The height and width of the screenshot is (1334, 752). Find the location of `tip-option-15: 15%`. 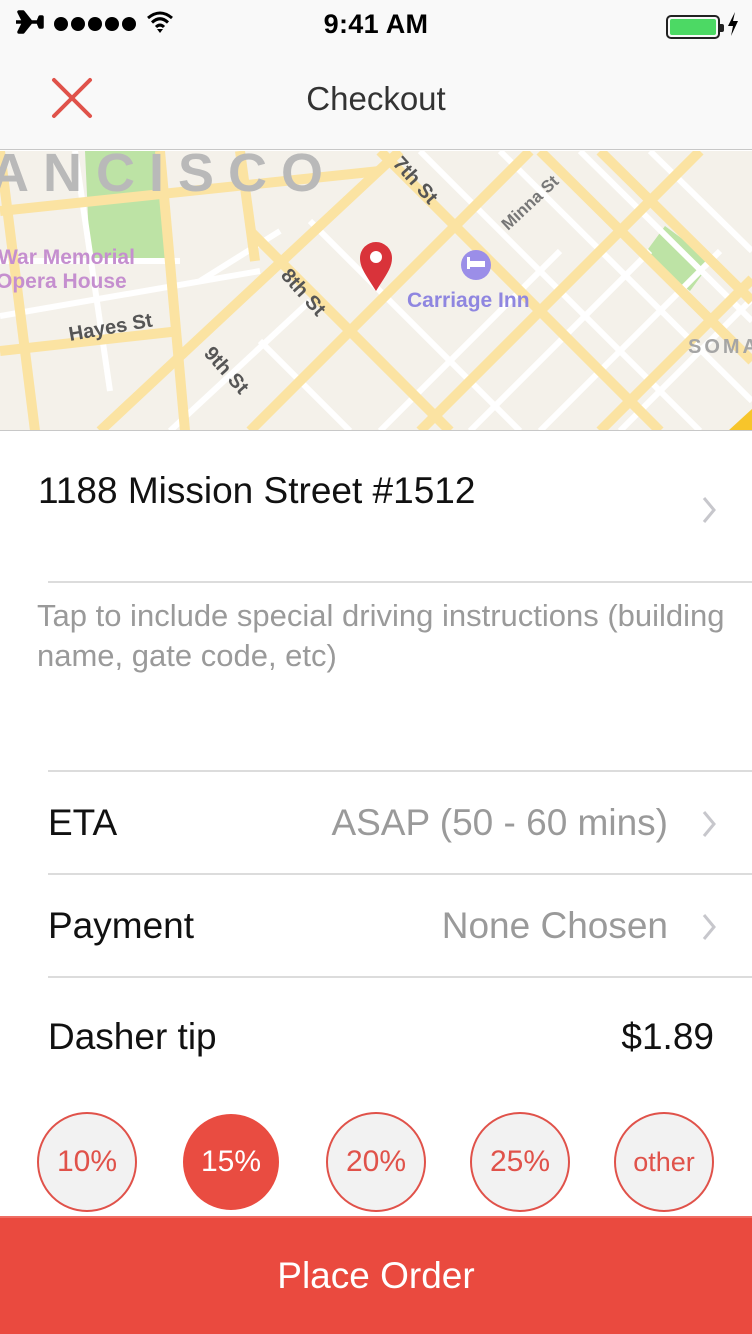

tip-option-15: 15% is located at coordinates (231, 1162).